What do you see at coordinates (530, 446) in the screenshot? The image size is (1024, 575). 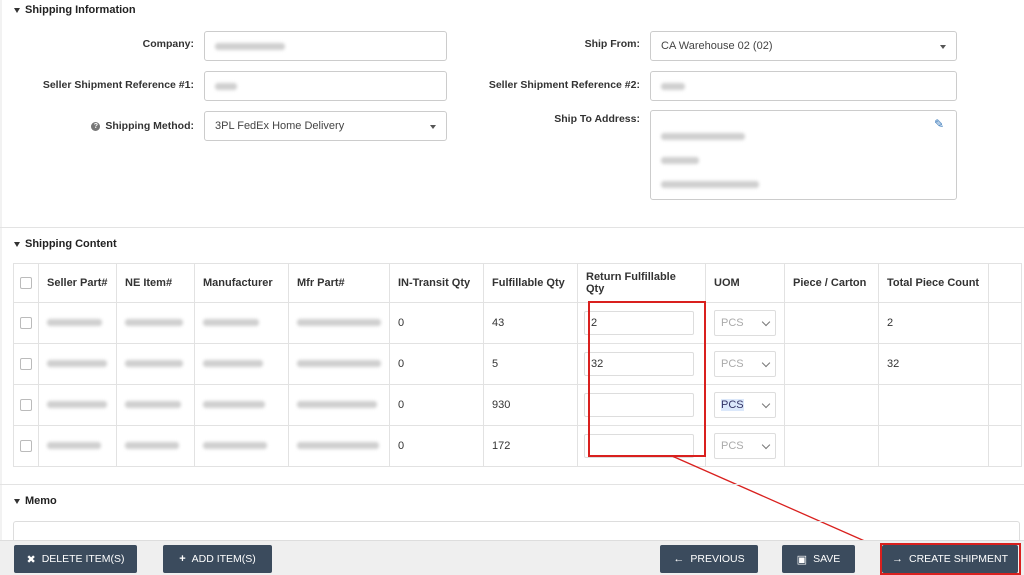 I see `fulfillable-cell: 172` at bounding box center [530, 446].